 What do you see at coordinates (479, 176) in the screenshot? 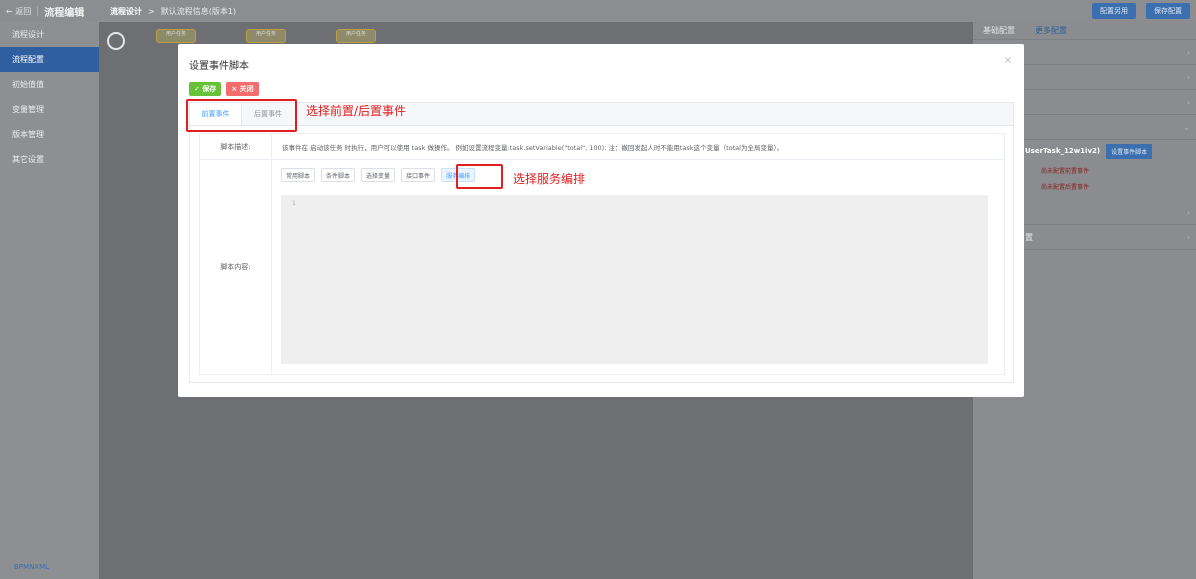
I see `service-highlight-box` at bounding box center [479, 176].